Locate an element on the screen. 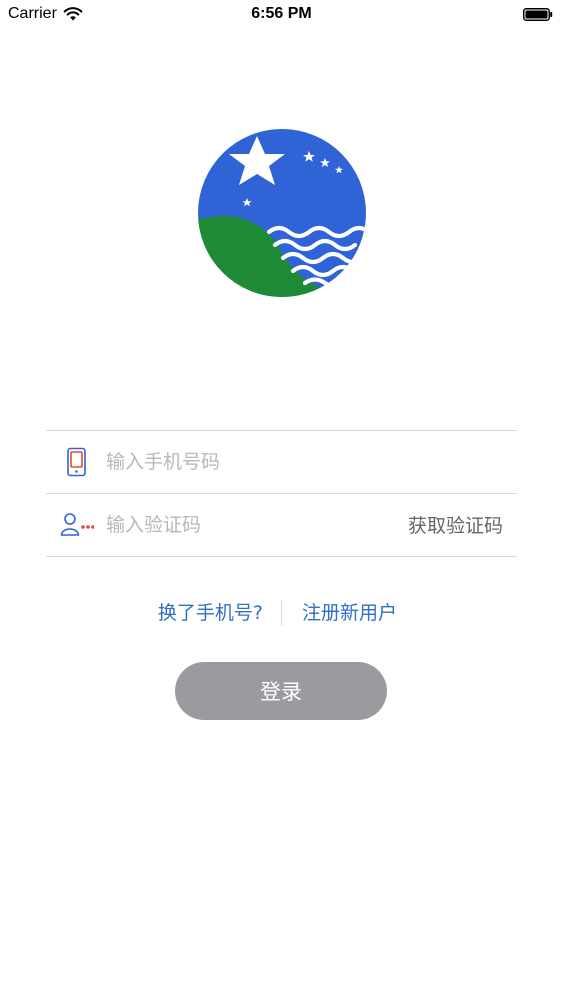 The height and width of the screenshot is (1000, 563). get-code-button: 获取验证码 is located at coordinates (455, 524).